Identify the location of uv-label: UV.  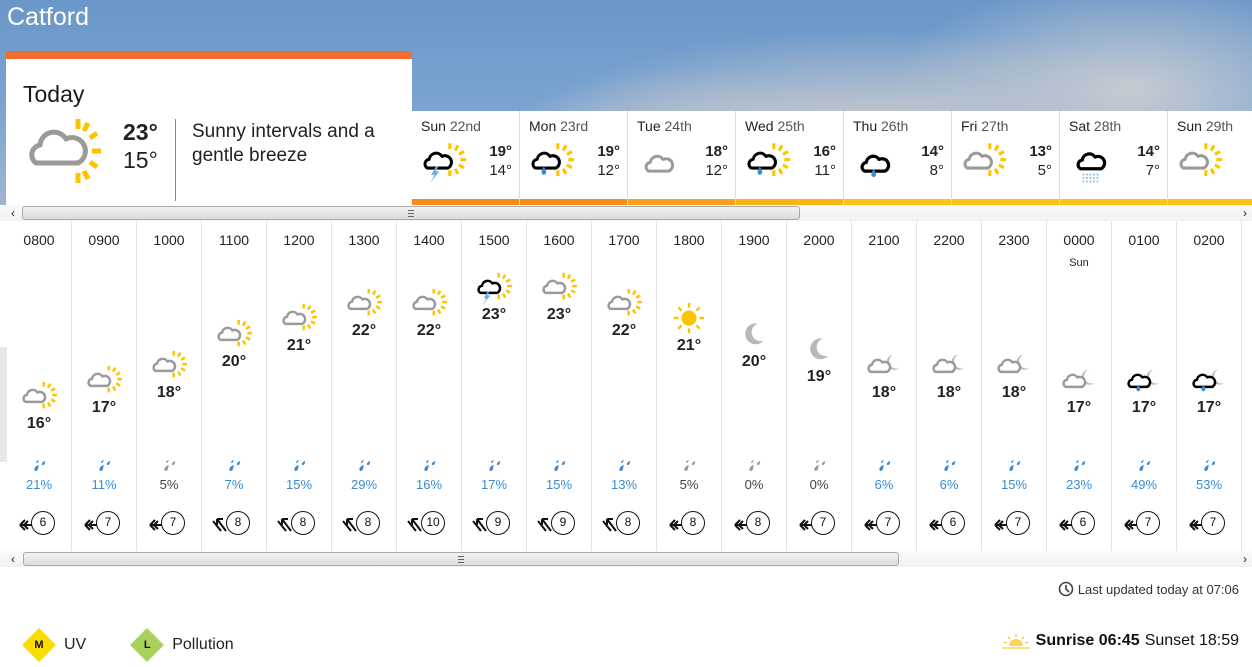
(75, 645).